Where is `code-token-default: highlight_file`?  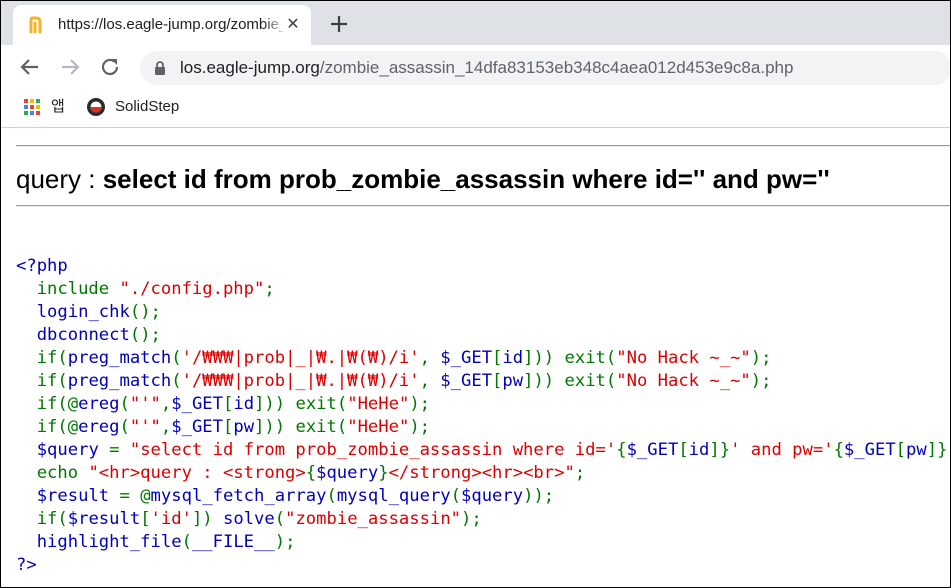 code-token-default: highlight_file is located at coordinates (109, 542).